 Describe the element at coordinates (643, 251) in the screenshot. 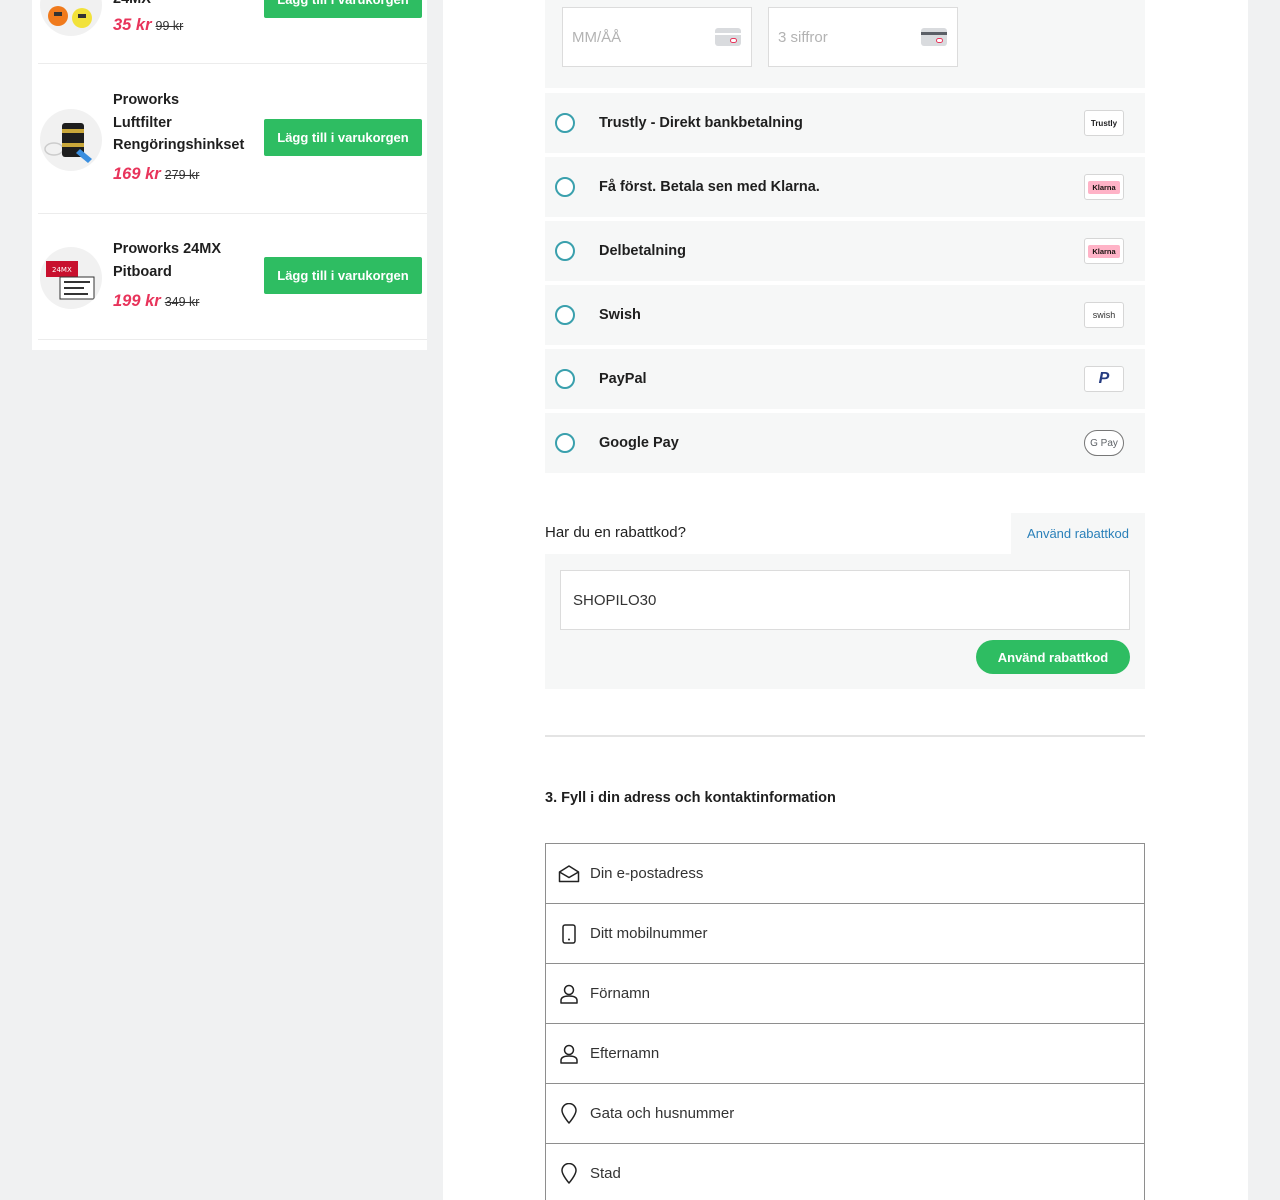

I see `payment-option-label: Delbetalning` at that location.